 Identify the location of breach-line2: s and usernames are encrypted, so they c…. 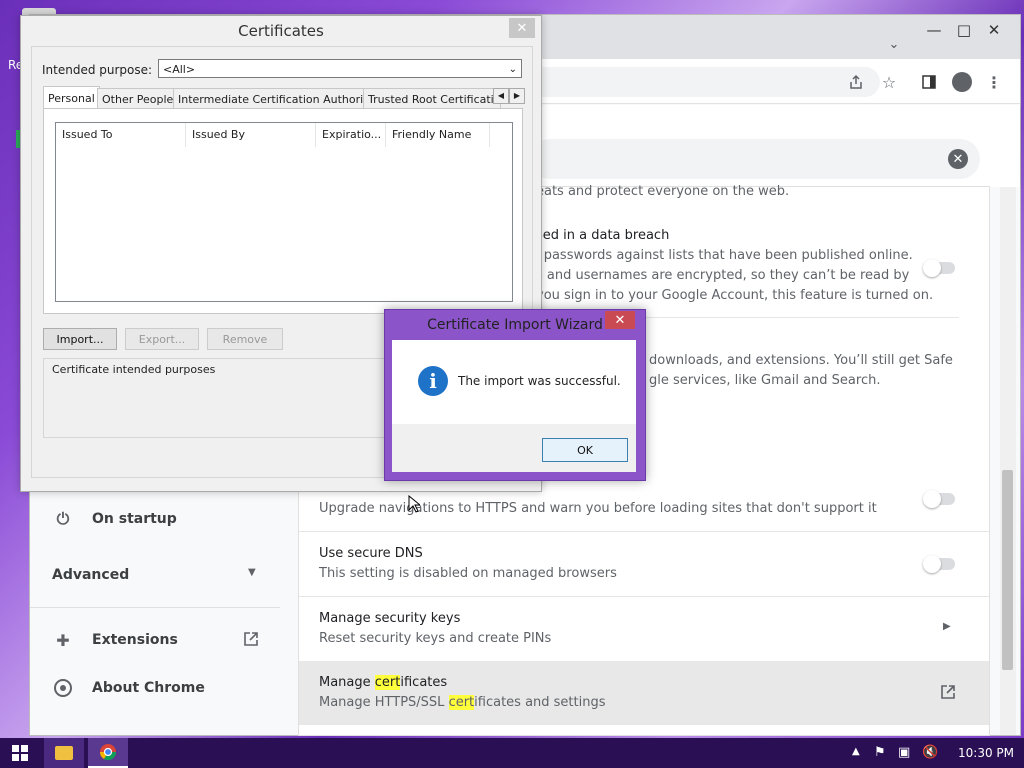
(723, 275).